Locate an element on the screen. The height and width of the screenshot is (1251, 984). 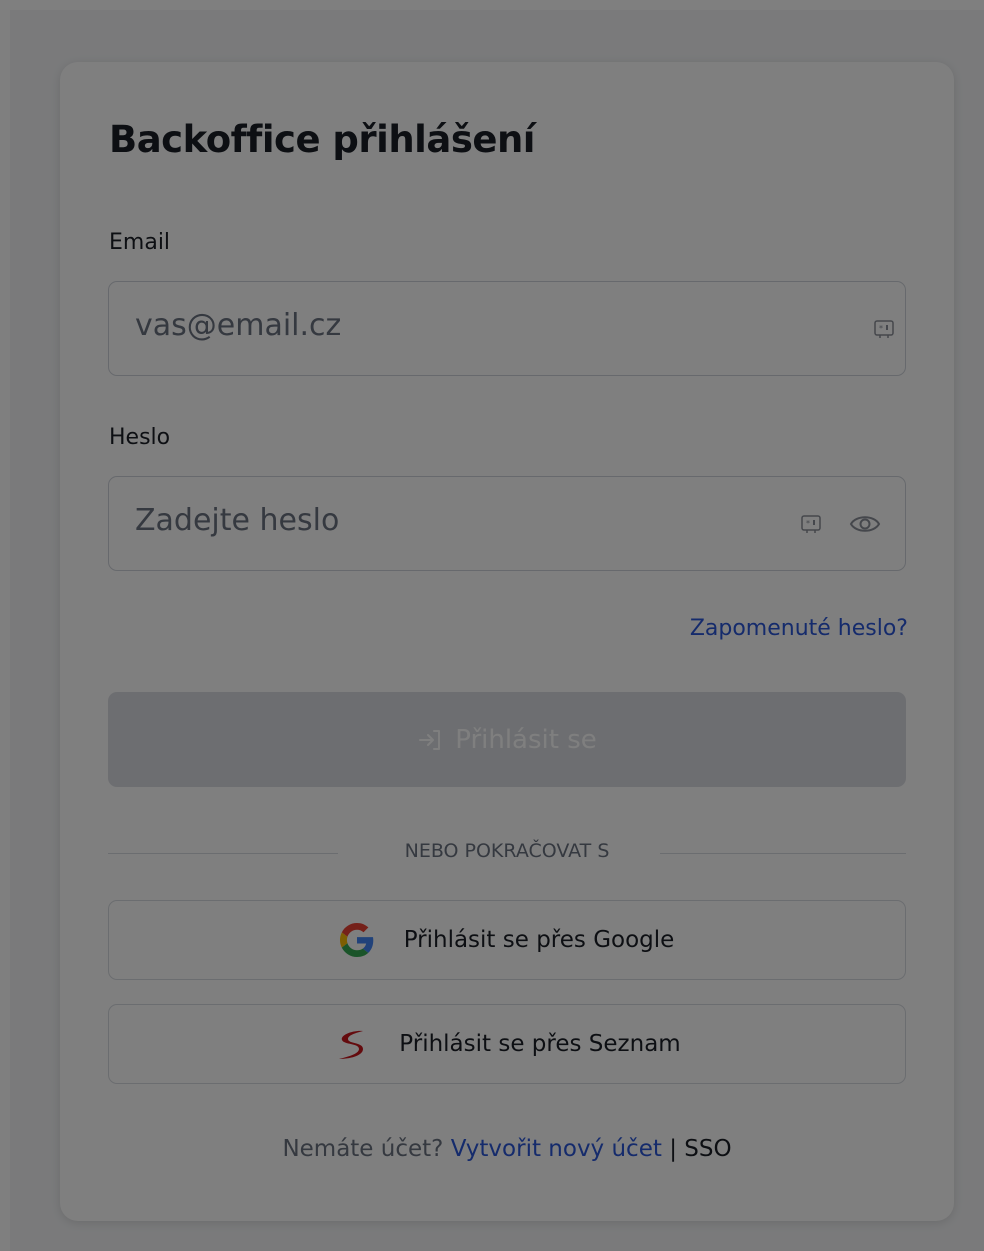
login-button-label: Přihlásit se is located at coordinates (526, 739).